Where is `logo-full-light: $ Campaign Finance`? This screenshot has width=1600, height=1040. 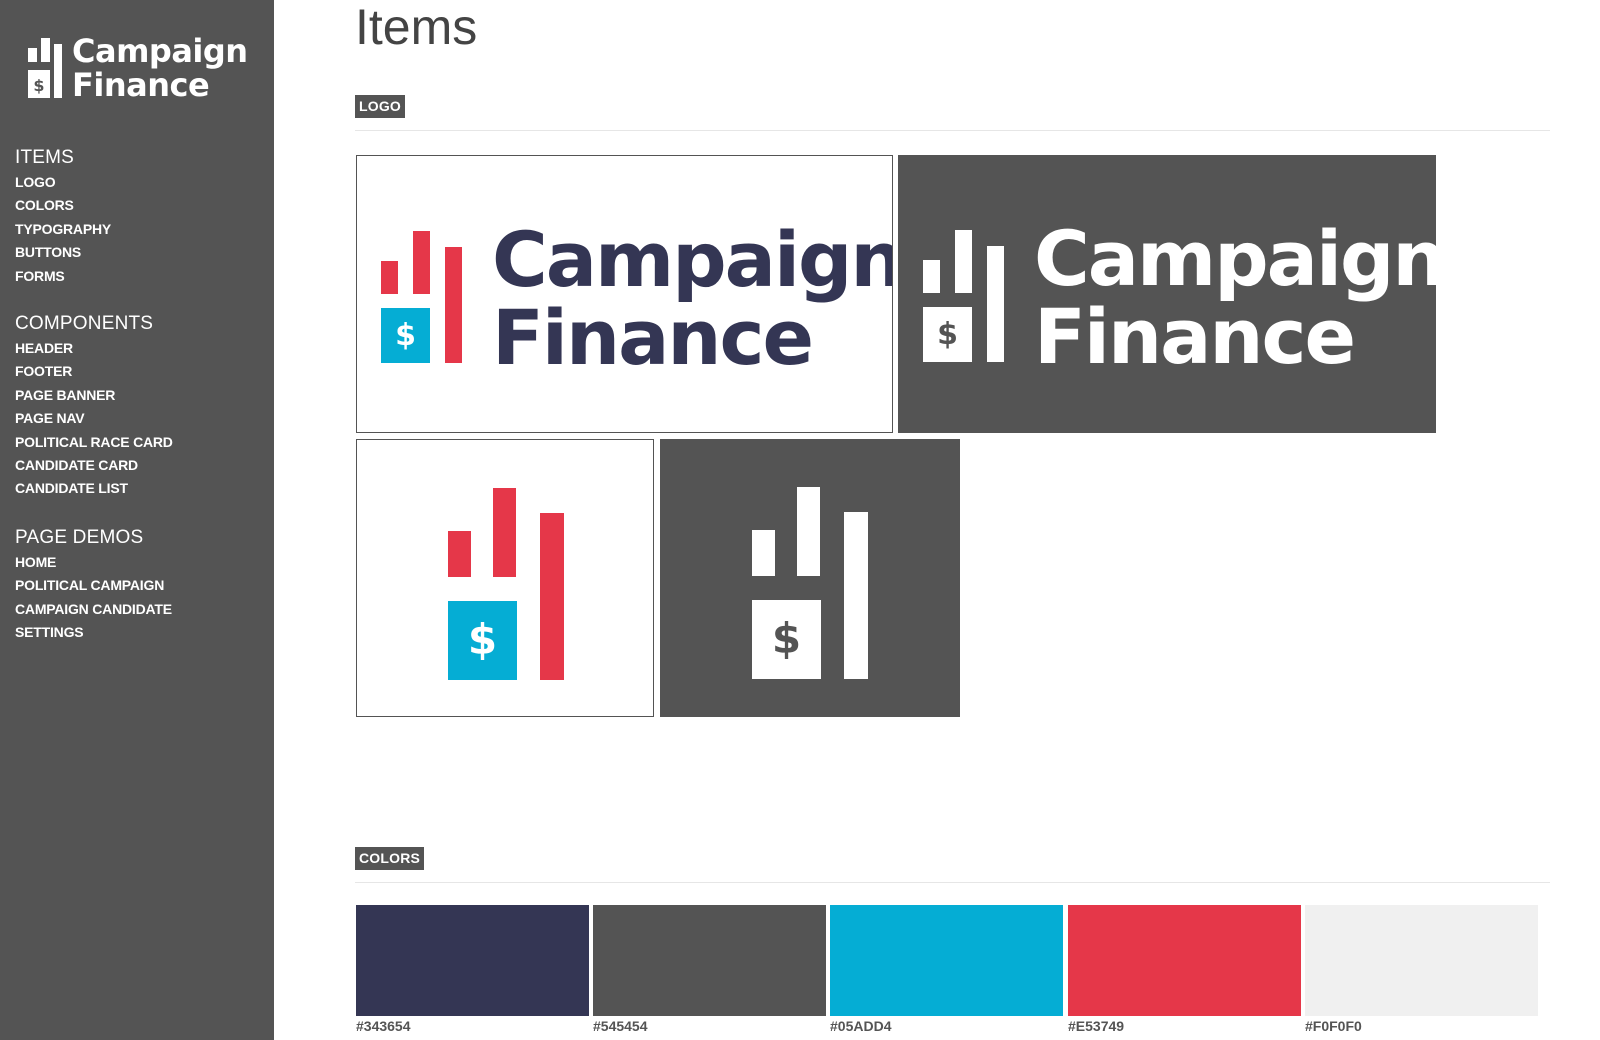
logo-full-light: $ Campaign Finance is located at coordinates (624, 294).